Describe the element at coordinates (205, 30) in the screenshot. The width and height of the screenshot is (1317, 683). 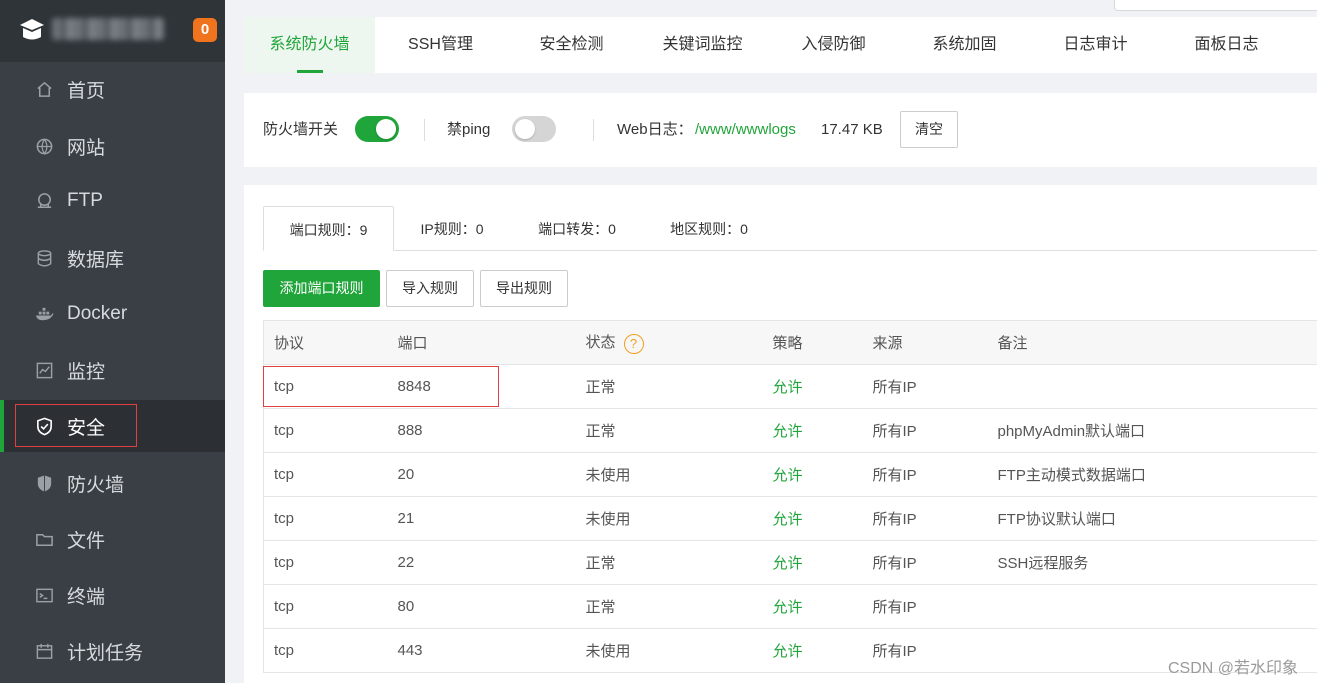
I see `notification-badge: 0` at that location.